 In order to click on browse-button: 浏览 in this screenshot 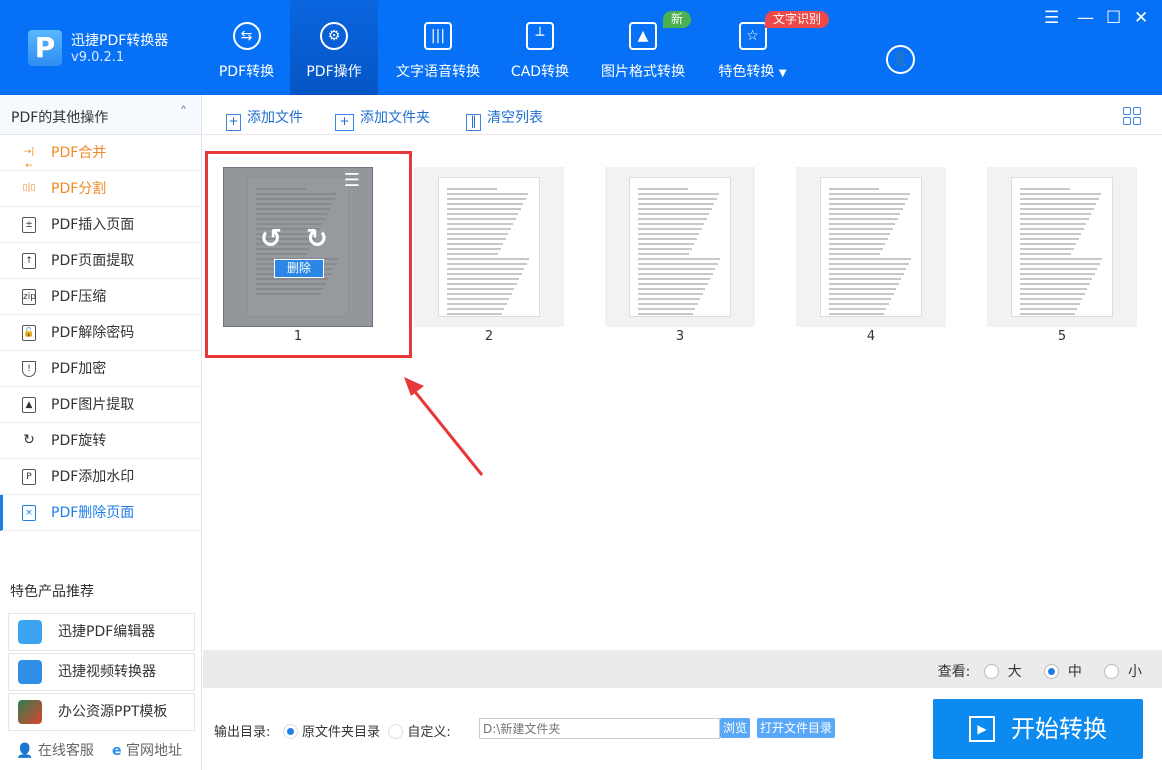, I will do `click(735, 728)`.